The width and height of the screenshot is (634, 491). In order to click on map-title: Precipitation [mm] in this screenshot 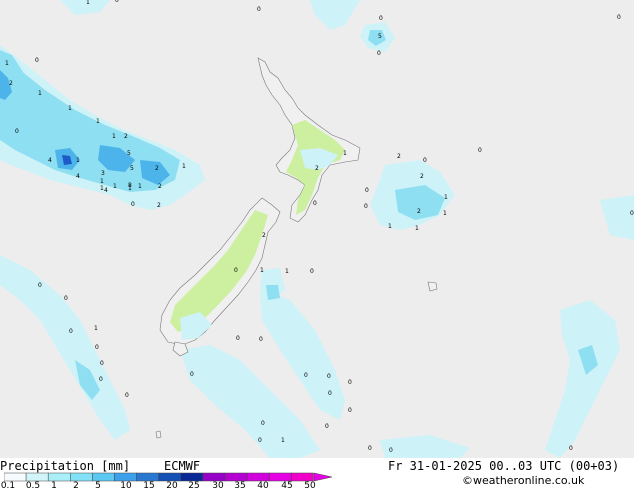, I will do `click(65, 466)`.